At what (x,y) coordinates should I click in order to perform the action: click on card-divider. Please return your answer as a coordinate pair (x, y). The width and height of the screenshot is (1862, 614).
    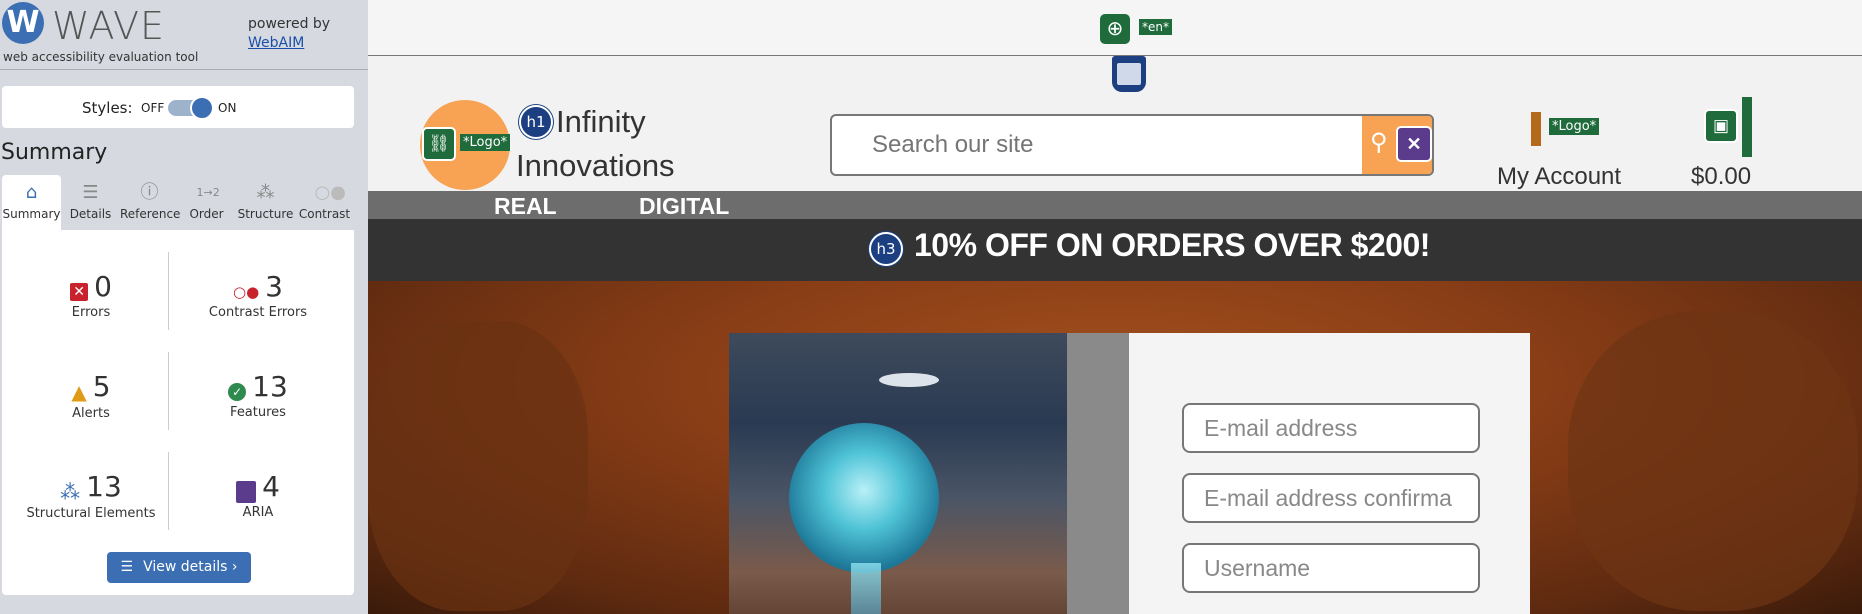
    Looking at the image, I should click on (1098, 473).